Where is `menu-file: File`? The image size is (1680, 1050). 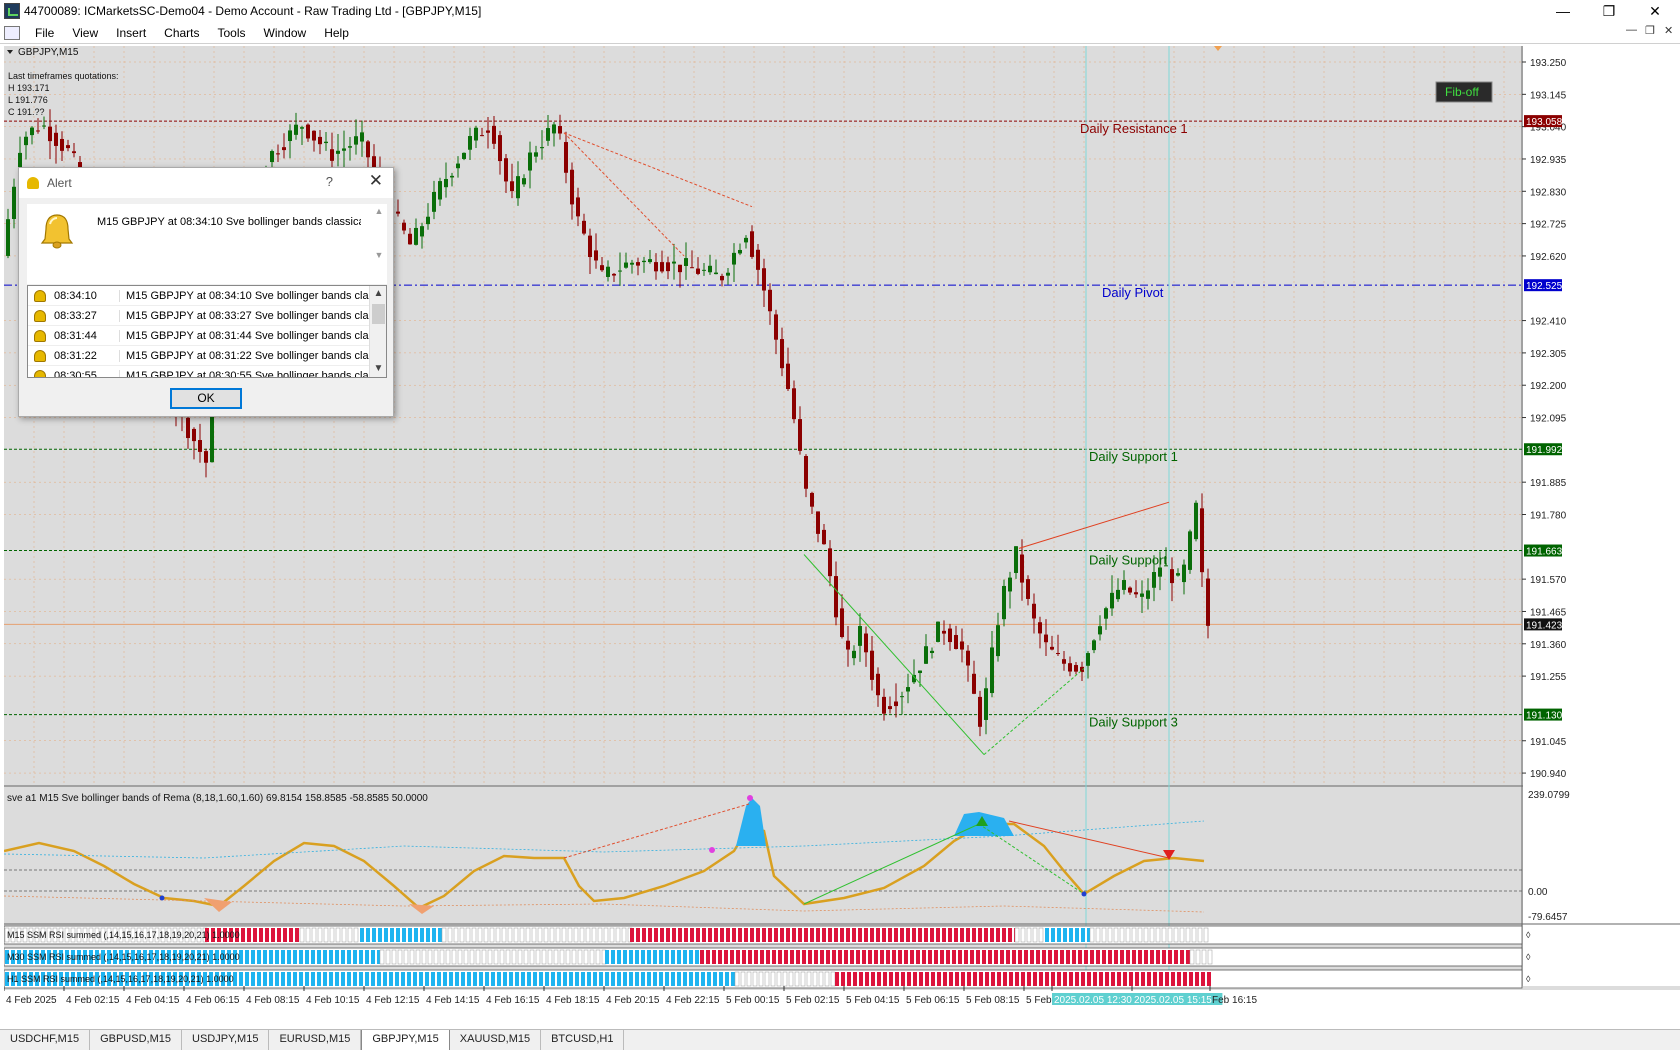 menu-file: File is located at coordinates (44, 33).